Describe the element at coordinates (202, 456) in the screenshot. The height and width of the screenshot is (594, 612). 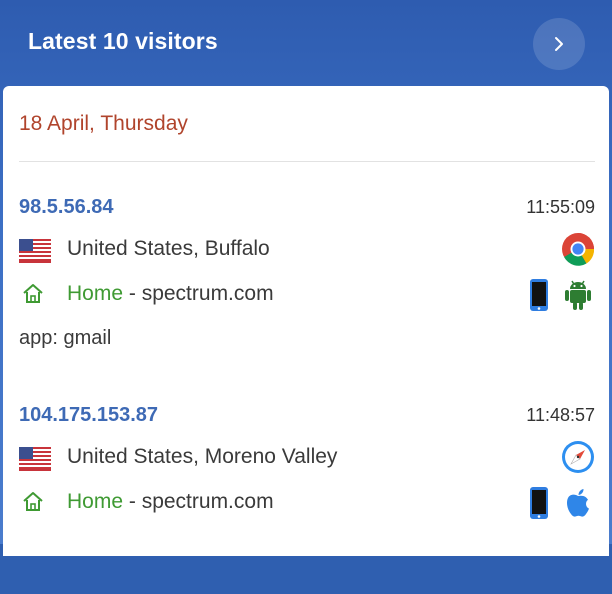
I see `visitor-location: United States, Moreno Valley` at that location.